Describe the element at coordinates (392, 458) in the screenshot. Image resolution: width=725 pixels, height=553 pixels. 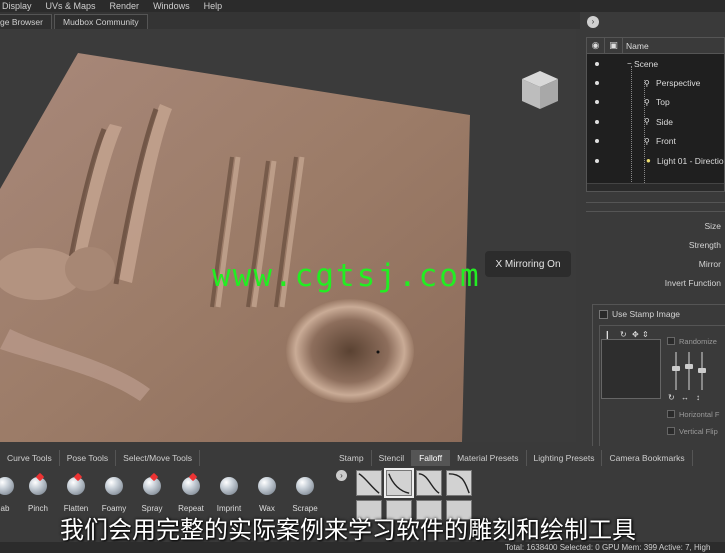
I see `tab-stencil: Stencil` at that location.